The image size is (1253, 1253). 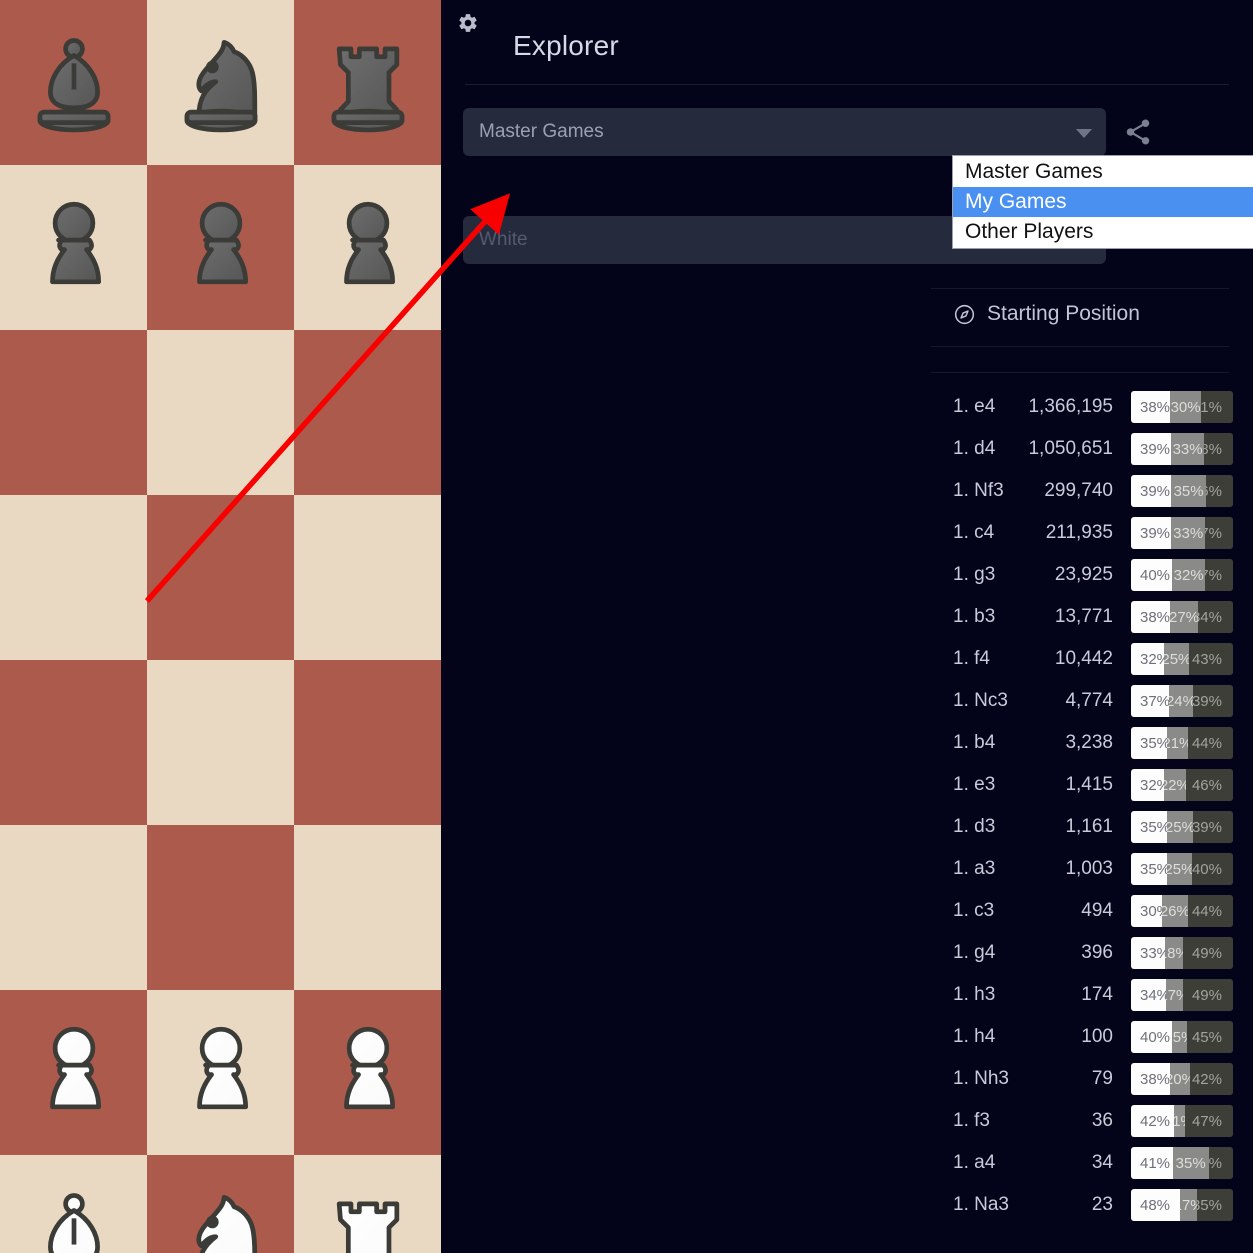 I want to click on move-label: 1. h3, so click(x=974, y=994).